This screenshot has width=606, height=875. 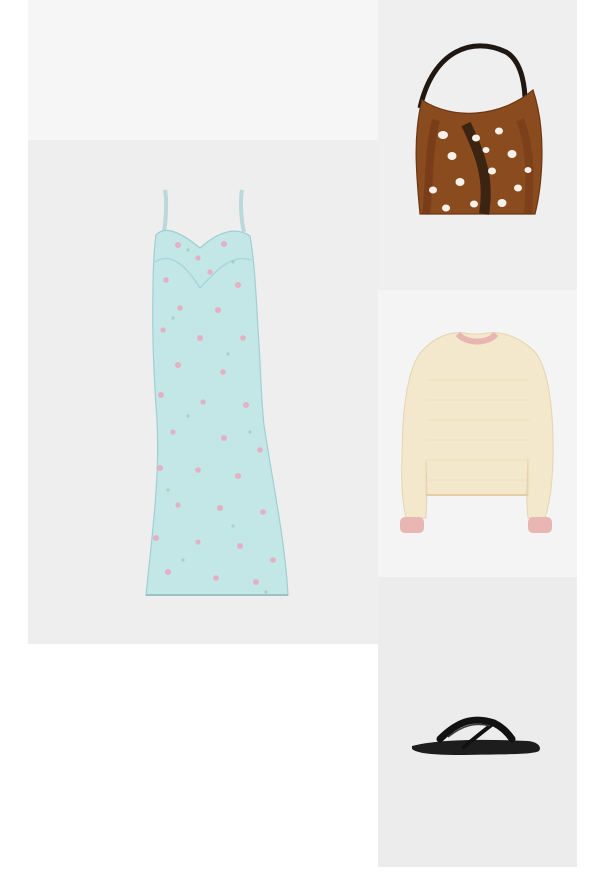 I want to click on bag-image, so click(x=479, y=129).